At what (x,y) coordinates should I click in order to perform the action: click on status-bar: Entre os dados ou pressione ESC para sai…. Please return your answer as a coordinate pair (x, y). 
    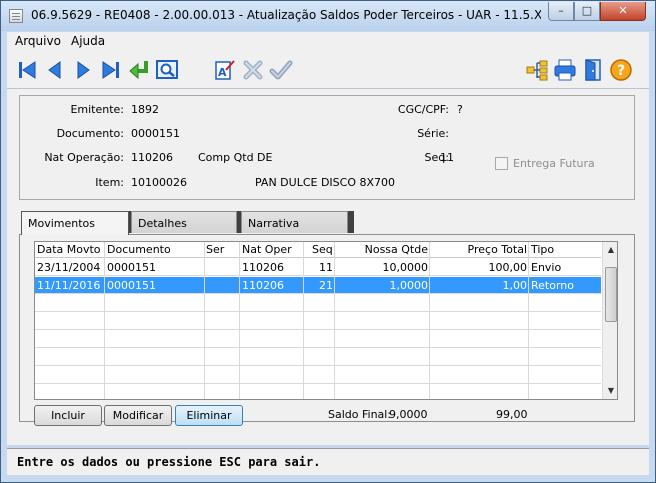
    Looking at the image, I should click on (328, 461).